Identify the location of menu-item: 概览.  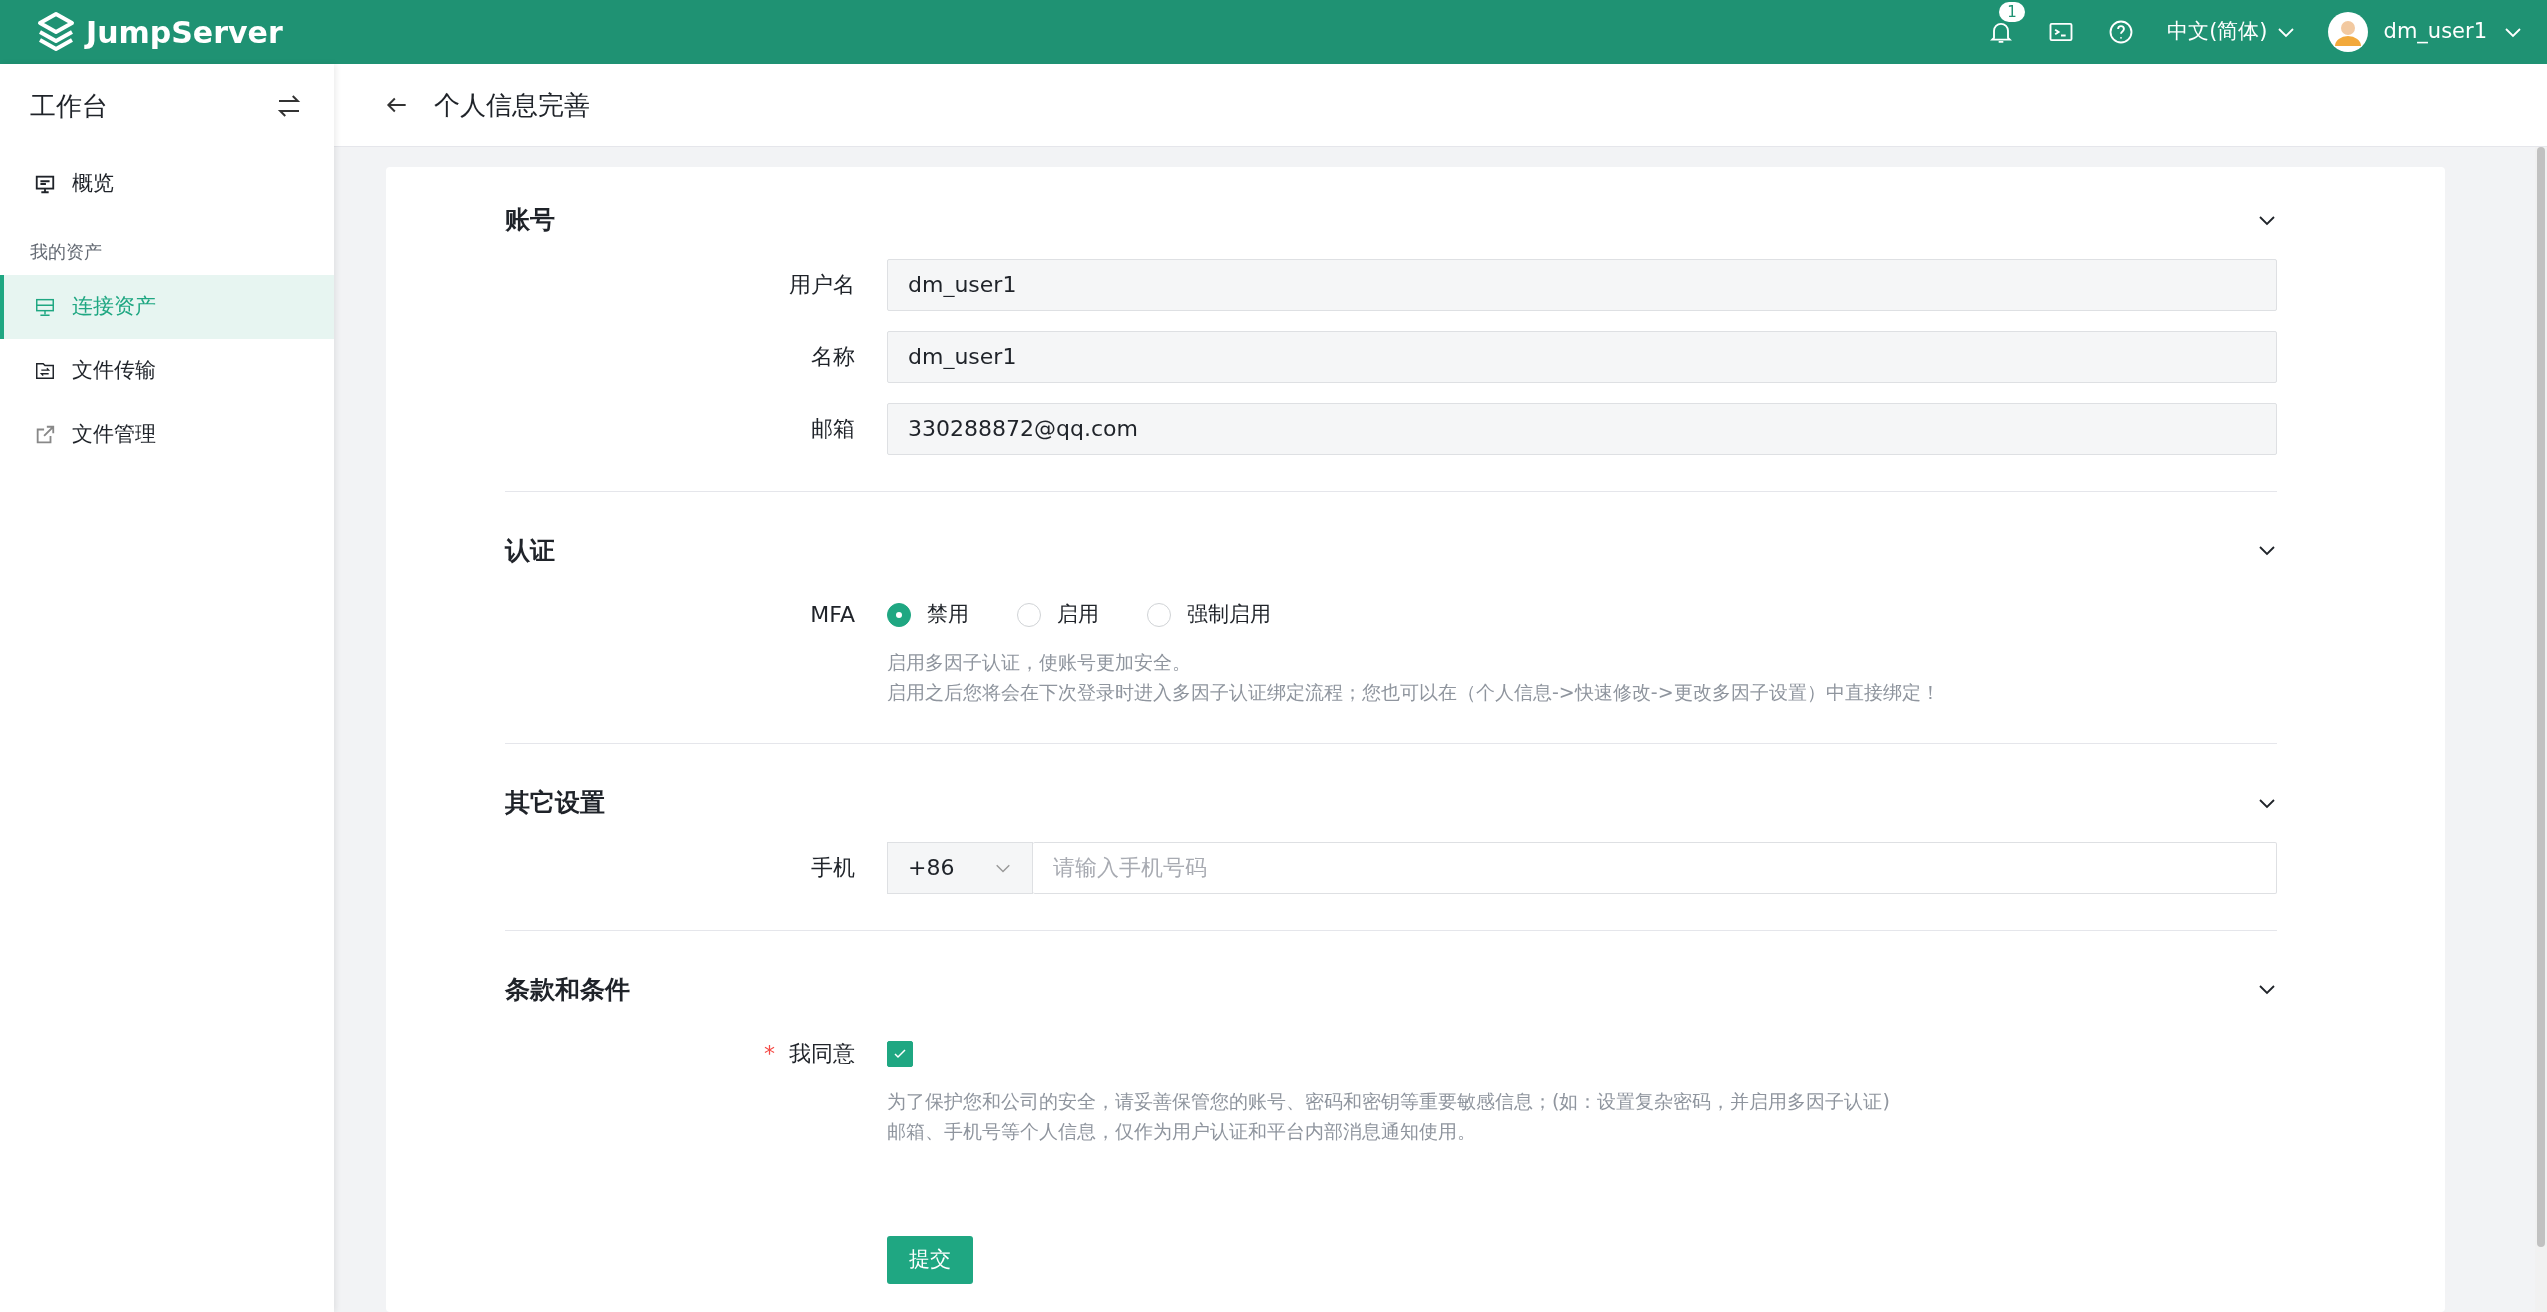
(167, 184).